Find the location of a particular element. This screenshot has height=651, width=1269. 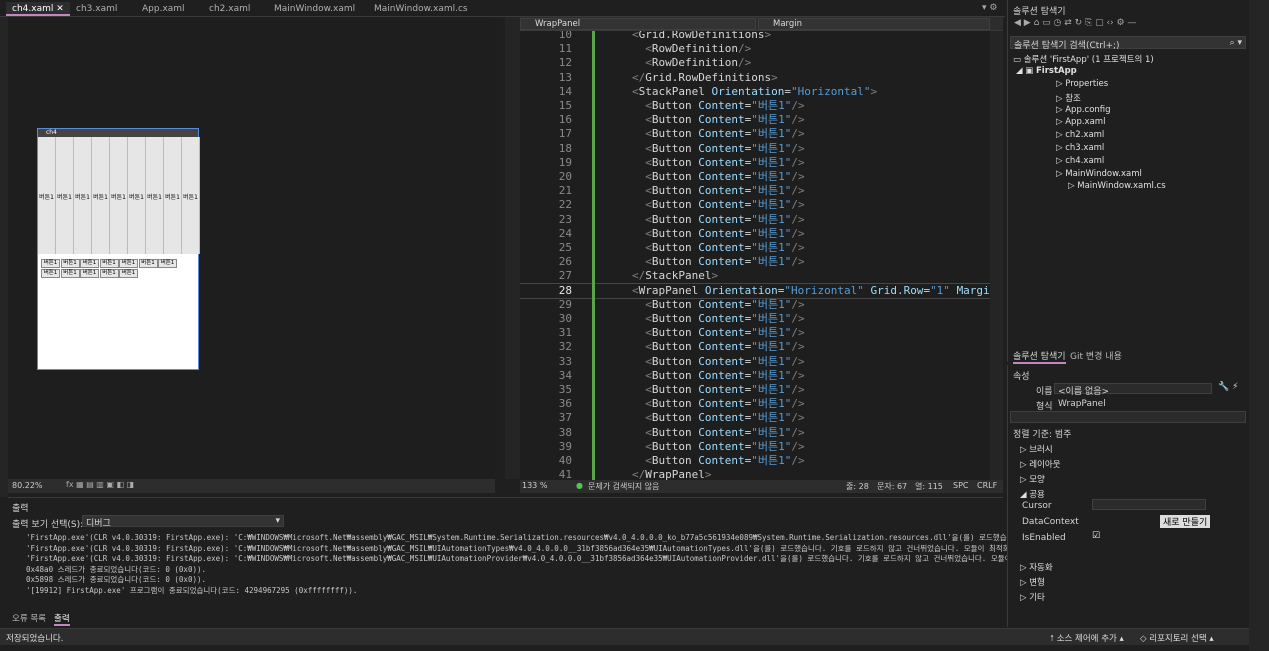

code-line: 32 <Button Content="버튼1"/> is located at coordinates (755, 347).